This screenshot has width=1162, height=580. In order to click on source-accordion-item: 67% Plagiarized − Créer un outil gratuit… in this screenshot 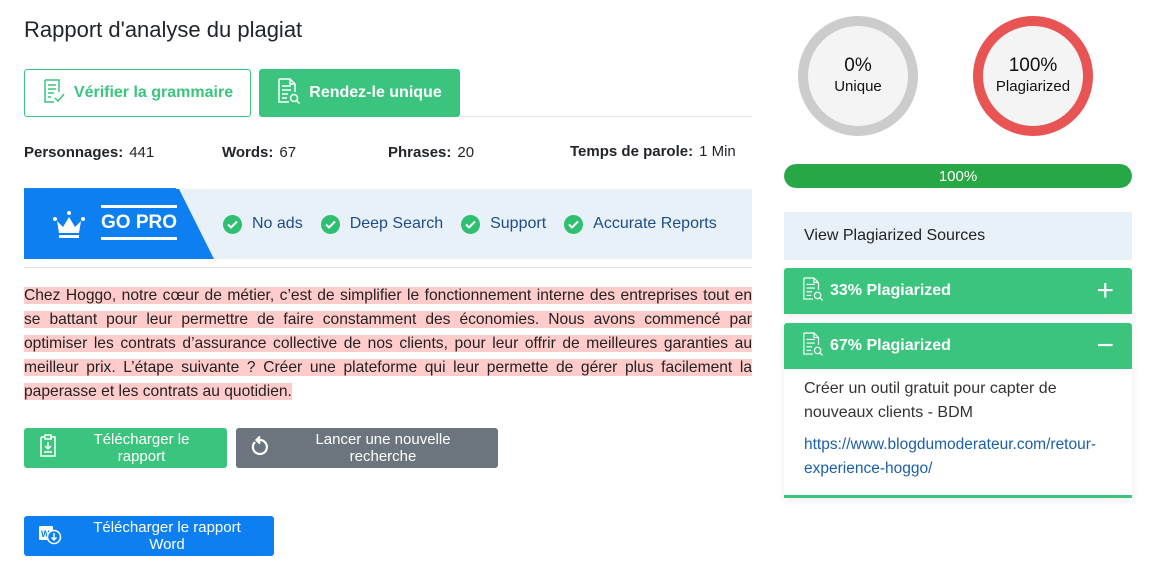, I will do `click(958, 410)`.